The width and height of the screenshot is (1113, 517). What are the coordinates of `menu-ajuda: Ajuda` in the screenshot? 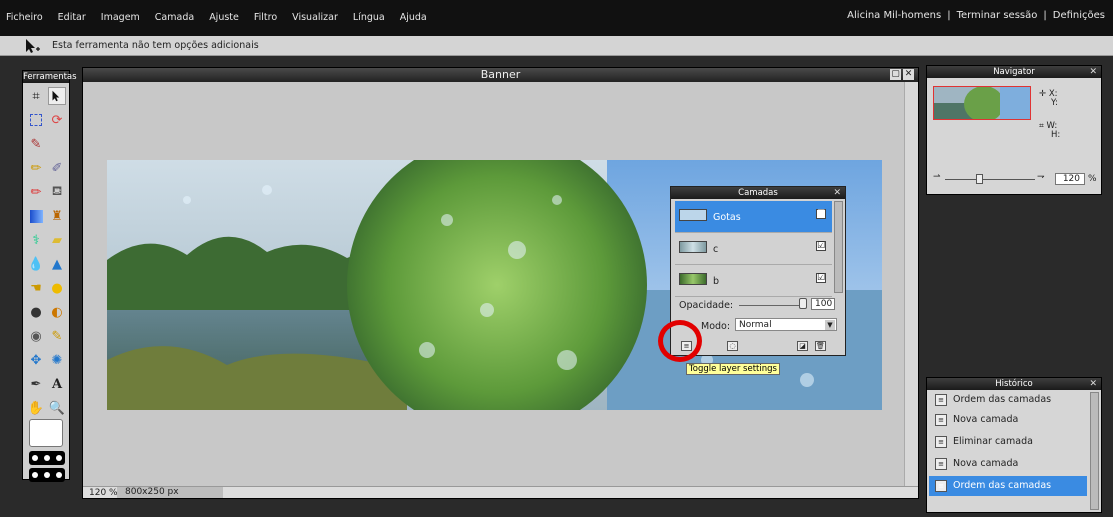 It's located at (413, 17).